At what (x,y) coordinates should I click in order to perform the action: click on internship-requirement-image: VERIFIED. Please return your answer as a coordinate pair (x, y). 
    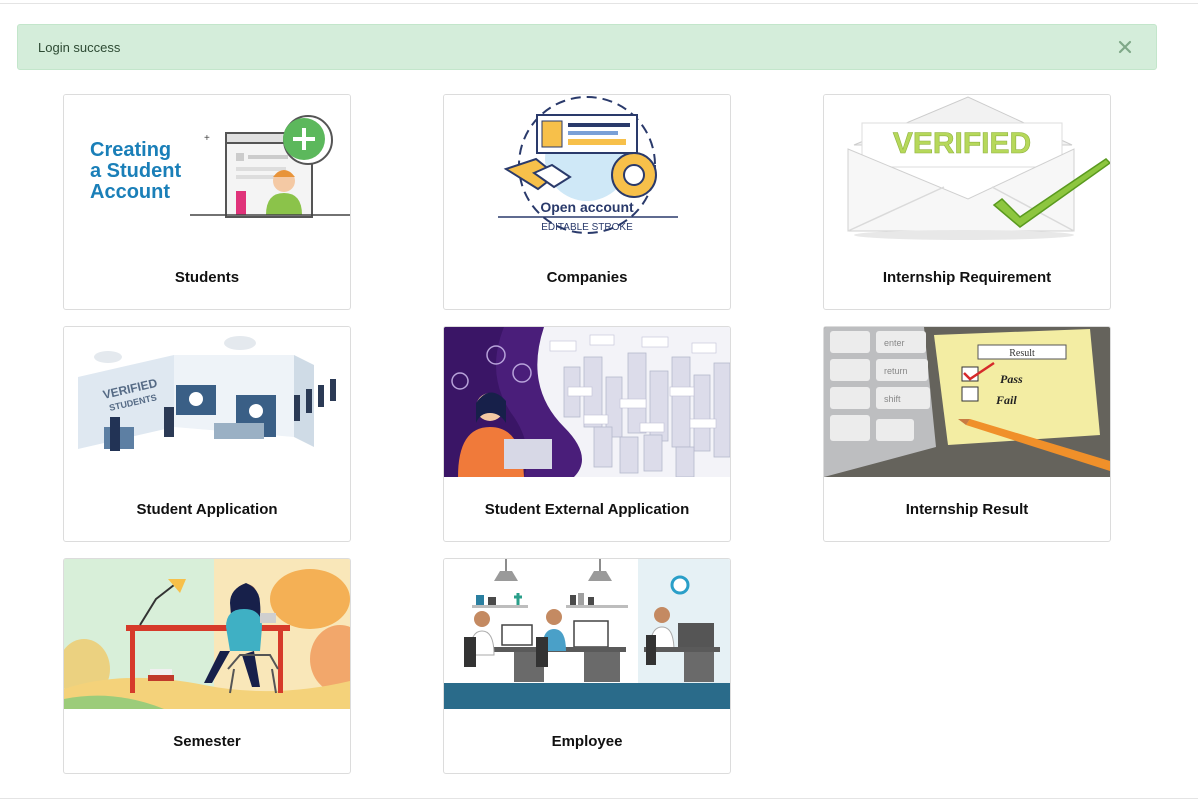
    Looking at the image, I should click on (967, 170).